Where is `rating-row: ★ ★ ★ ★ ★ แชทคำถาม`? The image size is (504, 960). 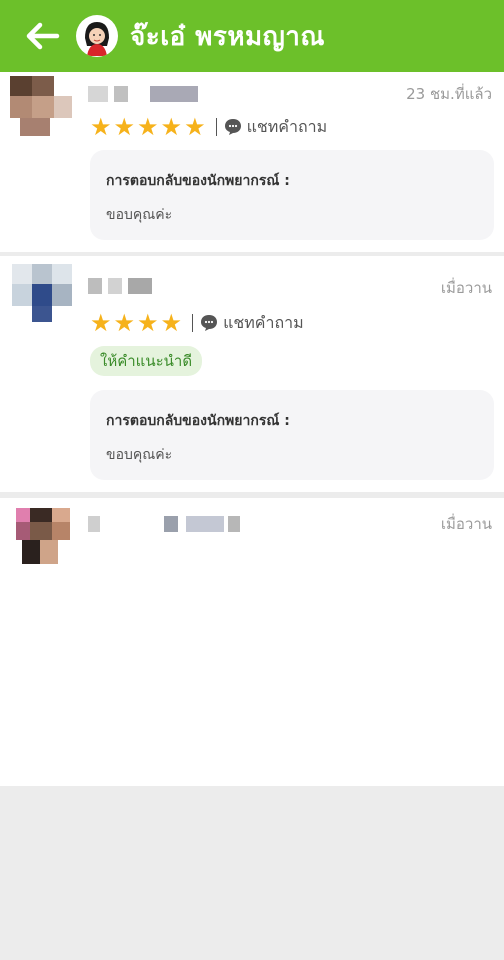 rating-row: ★ ★ ★ ★ ★ แชทคำถาม is located at coordinates (208, 127).